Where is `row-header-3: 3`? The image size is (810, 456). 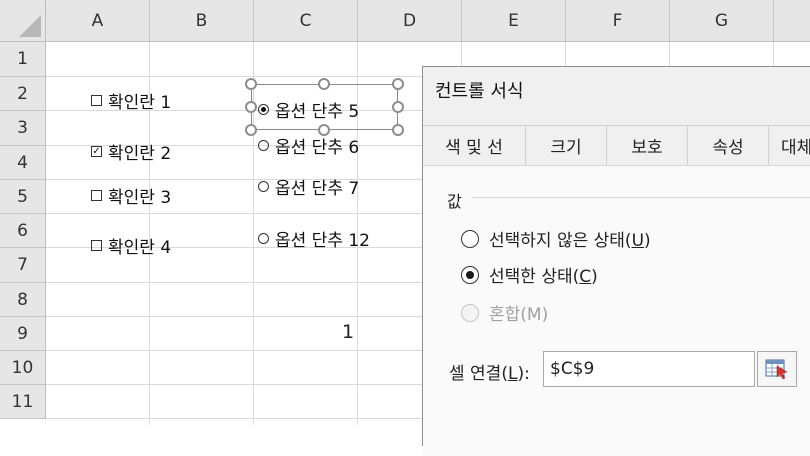 row-header-3: 3 is located at coordinates (23, 128).